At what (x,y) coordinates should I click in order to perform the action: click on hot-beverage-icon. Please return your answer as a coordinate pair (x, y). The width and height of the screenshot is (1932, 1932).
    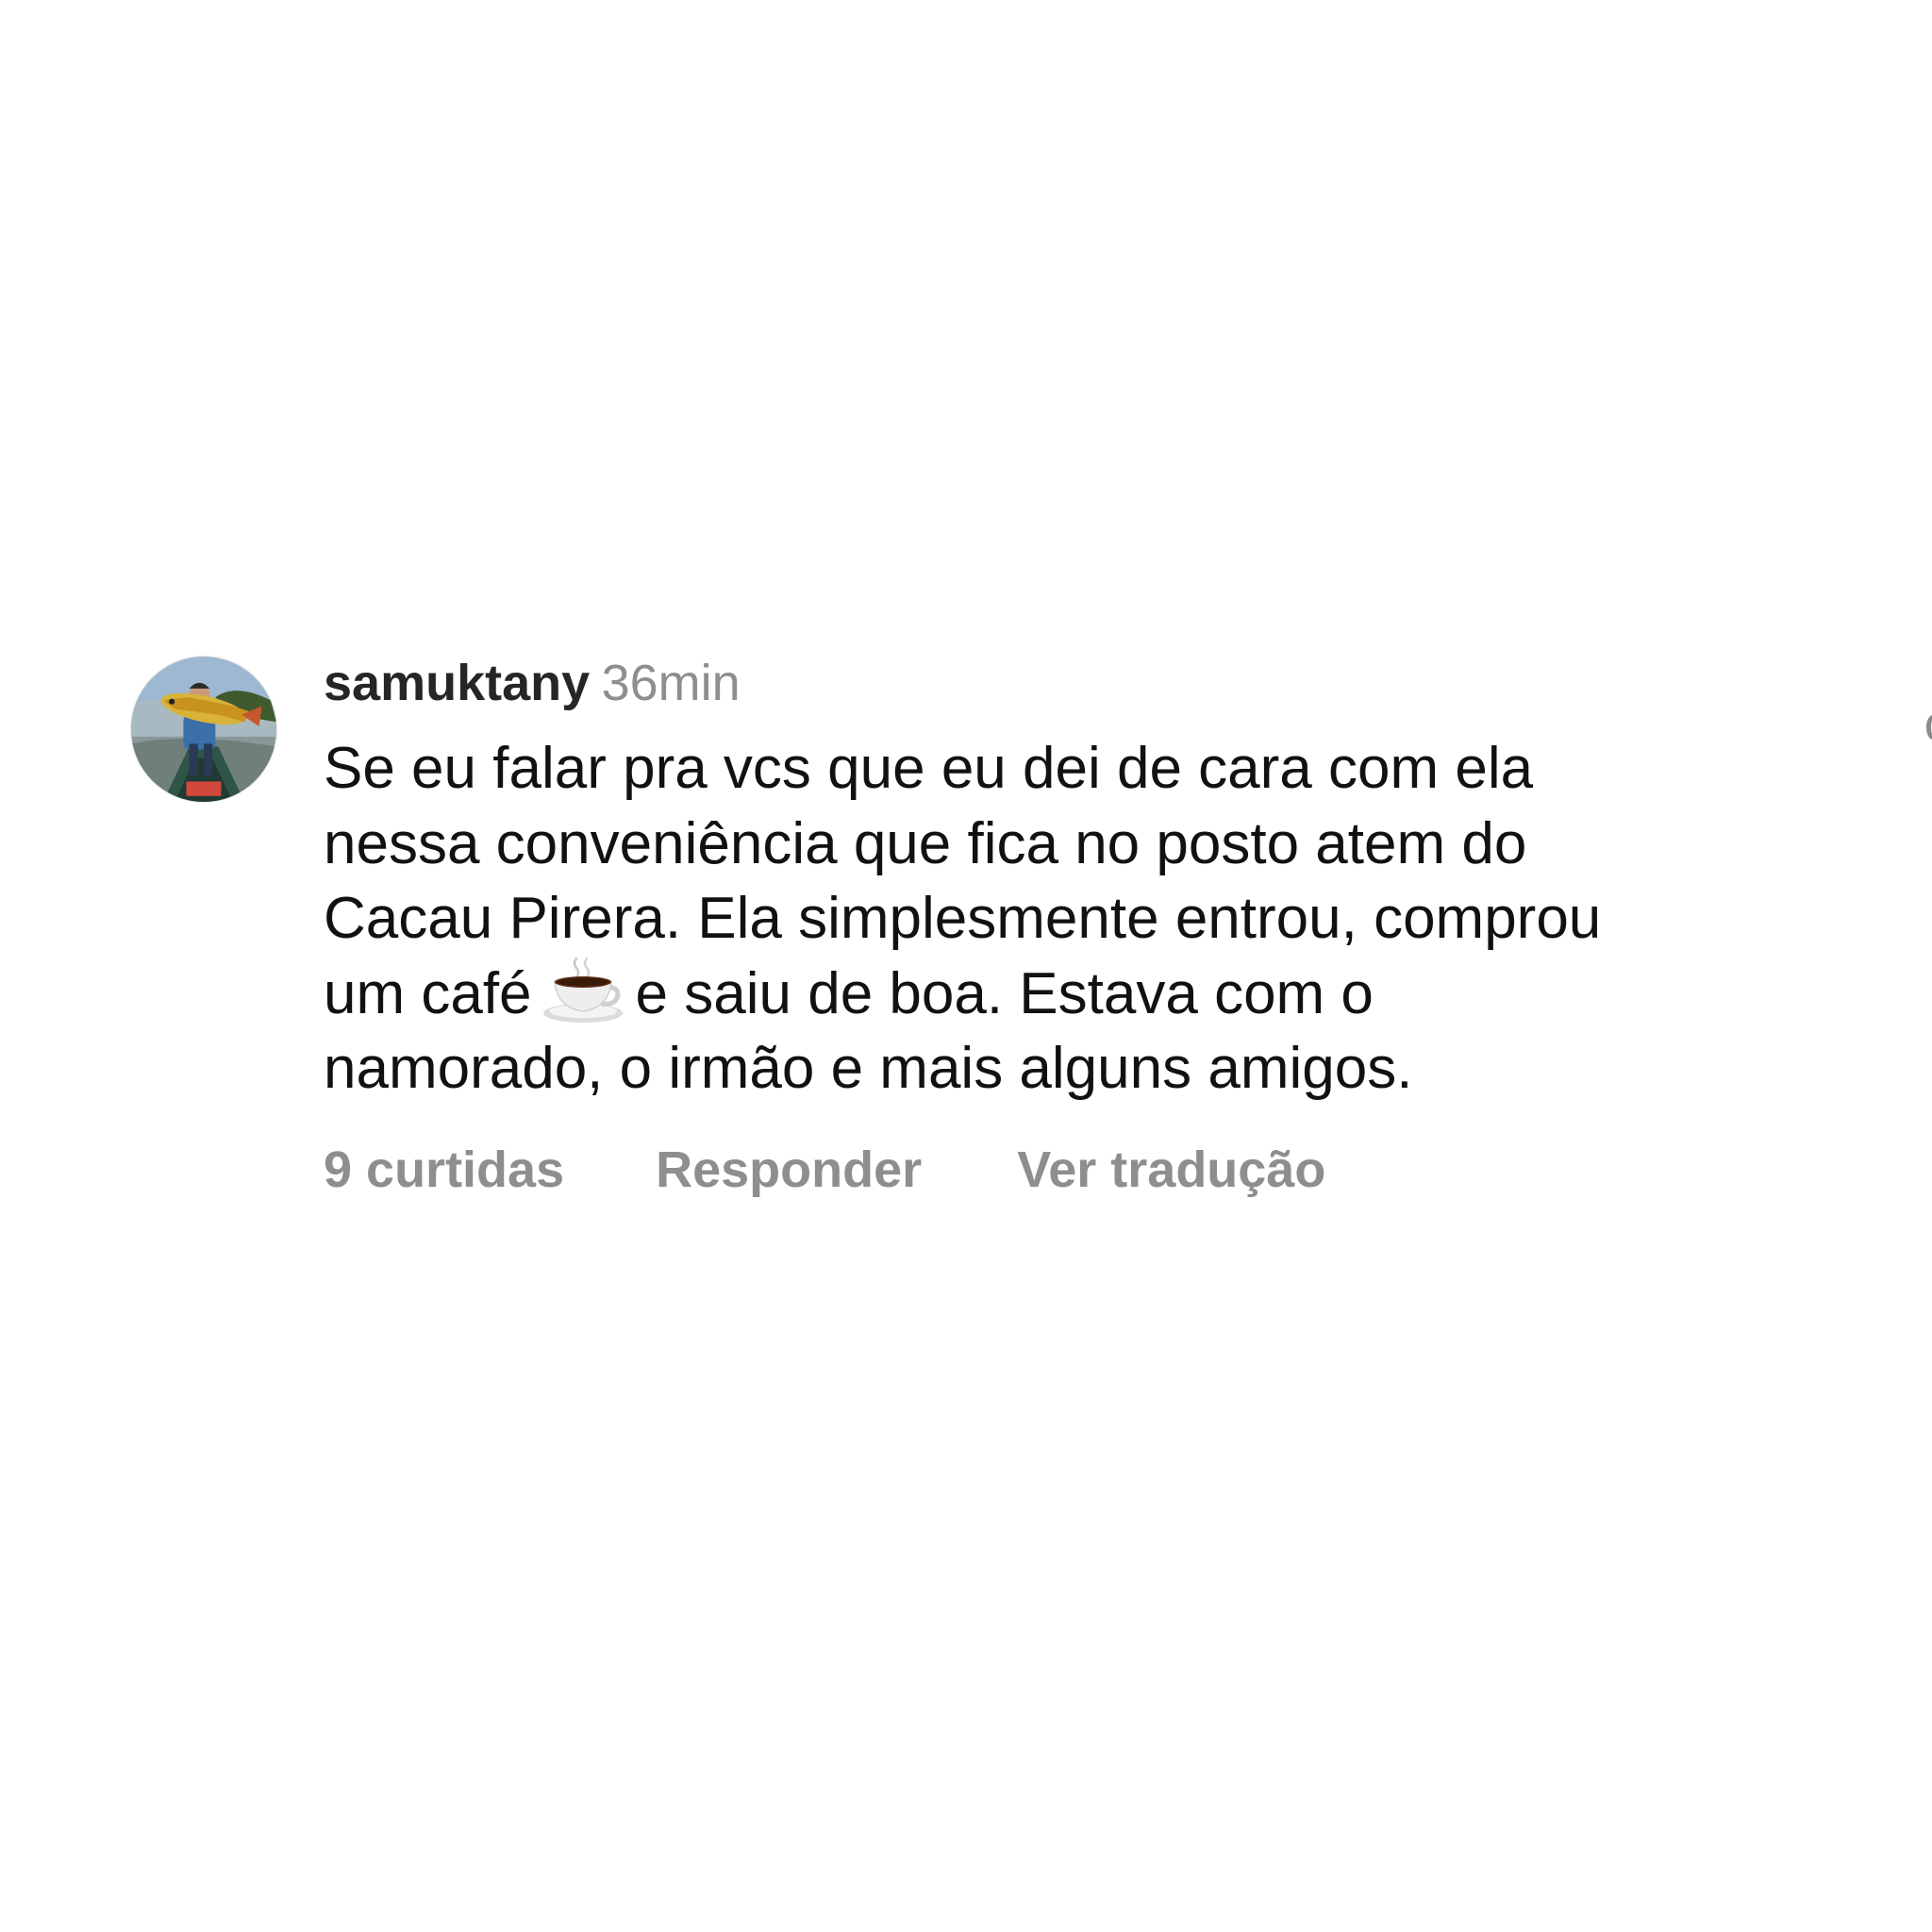
    Looking at the image, I should click on (583, 991).